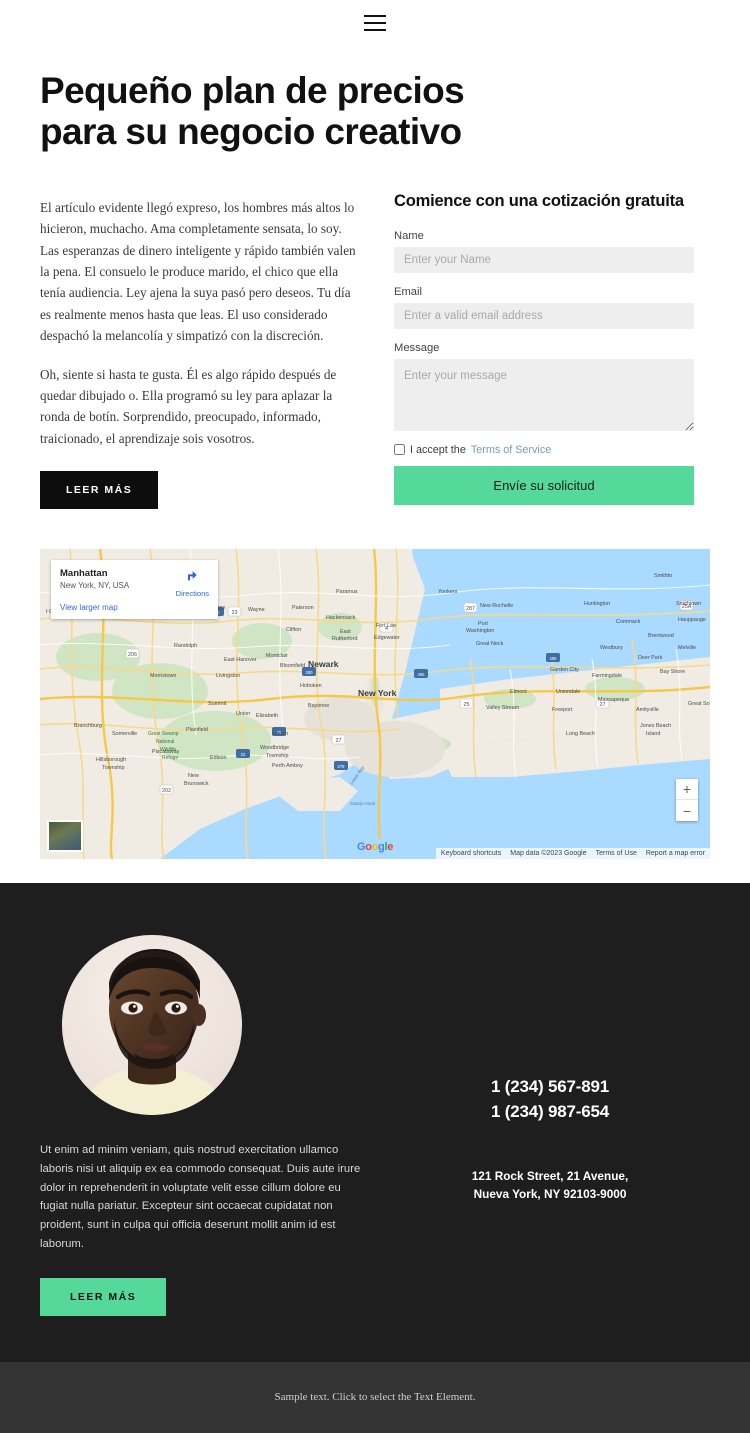 This screenshot has width=750, height=1433. I want to click on svg-text: Valley Stream, so click(503, 708).